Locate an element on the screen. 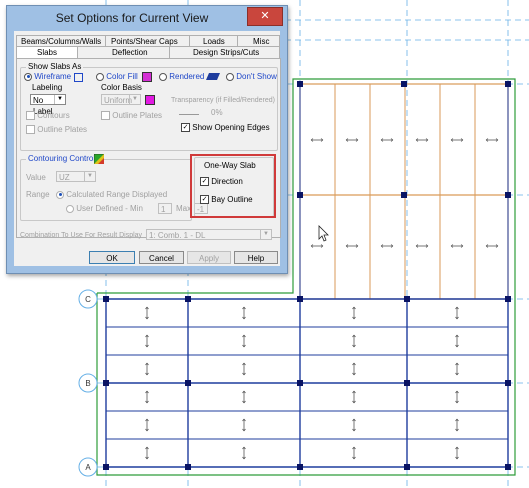  transparency-slider is located at coordinates (189, 112).